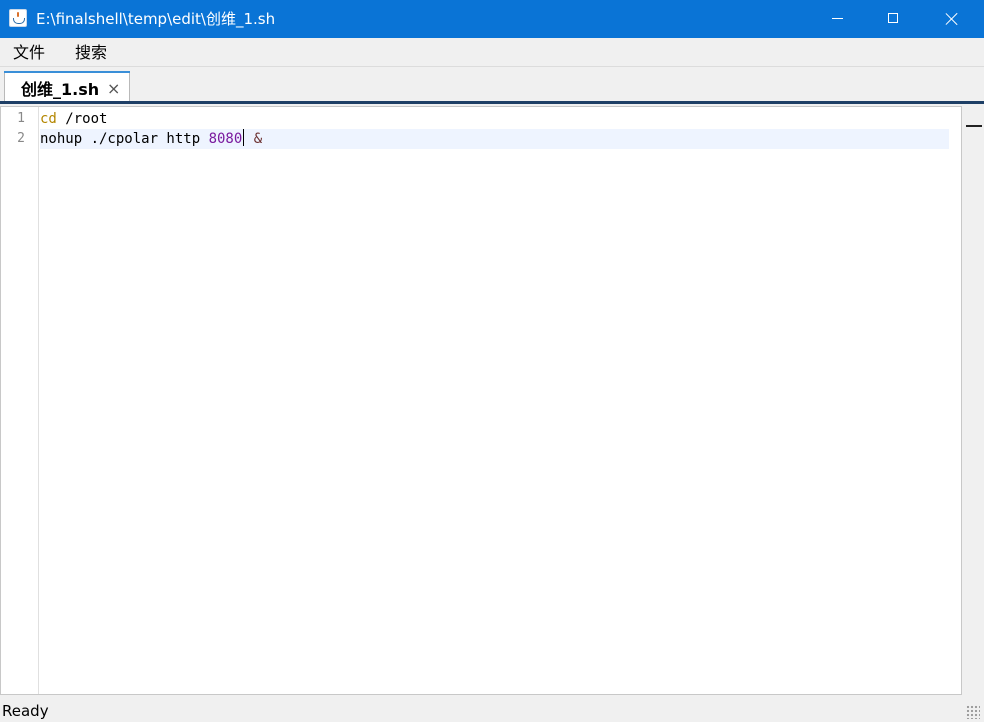  Describe the element at coordinates (973, 712) in the screenshot. I see `resize-grip-icon` at that location.